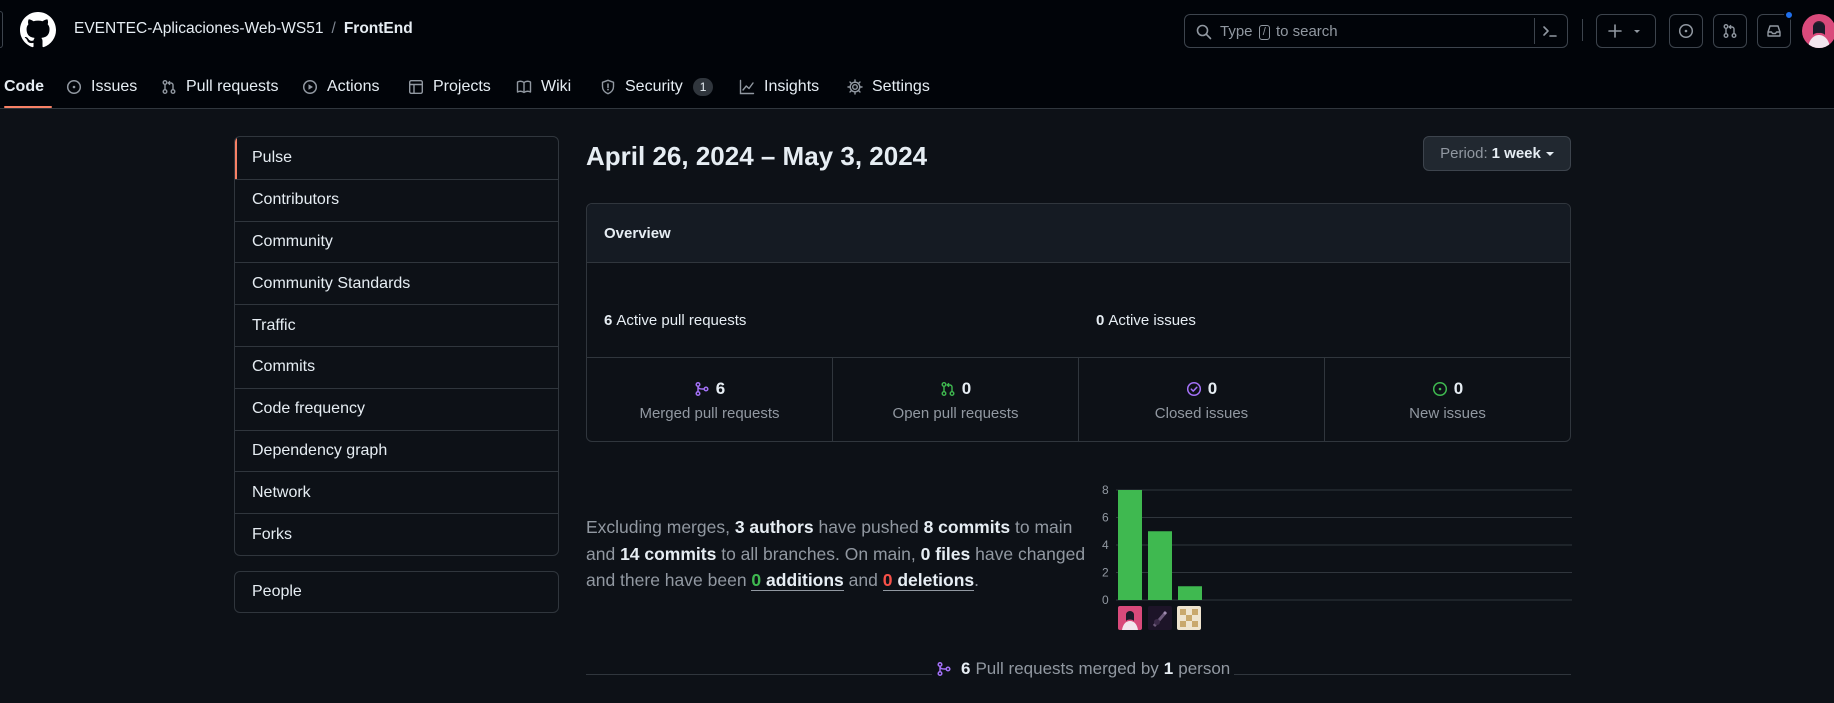 This screenshot has height=703, width=1834. What do you see at coordinates (1549, 153) in the screenshot?
I see `caret-down-icon` at bounding box center [1549, 153].